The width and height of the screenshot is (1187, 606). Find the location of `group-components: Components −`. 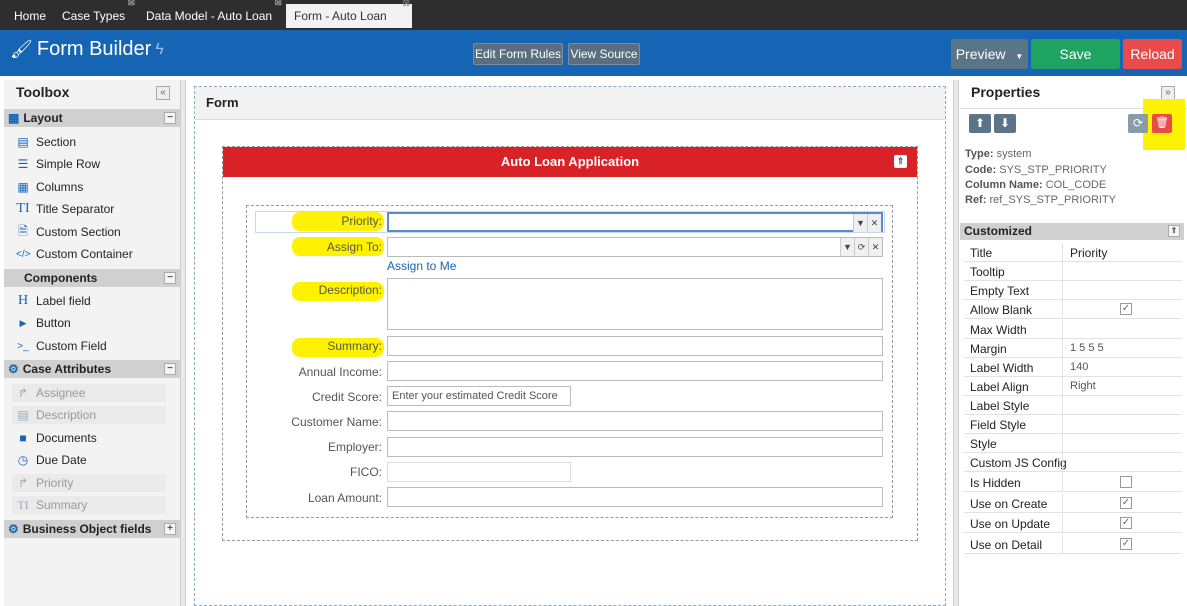

group-components: Components − is located at coordinates (92, 278).